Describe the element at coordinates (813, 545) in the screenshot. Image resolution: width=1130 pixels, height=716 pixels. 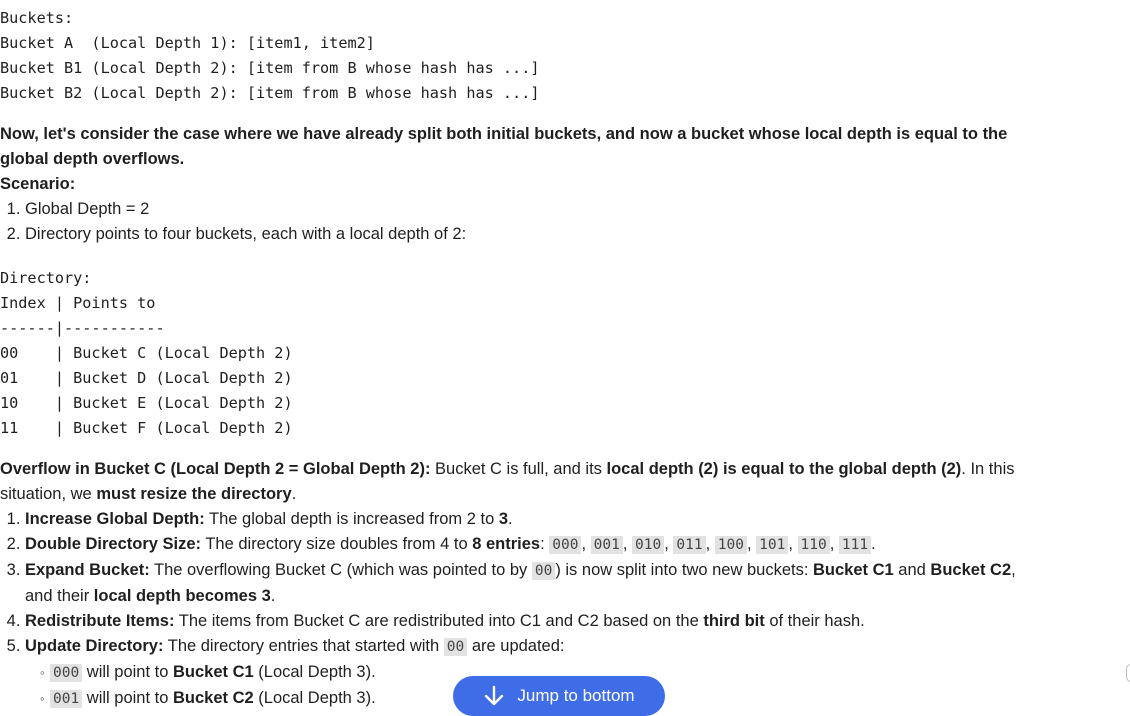
I see `inline-code: 110` at that location.